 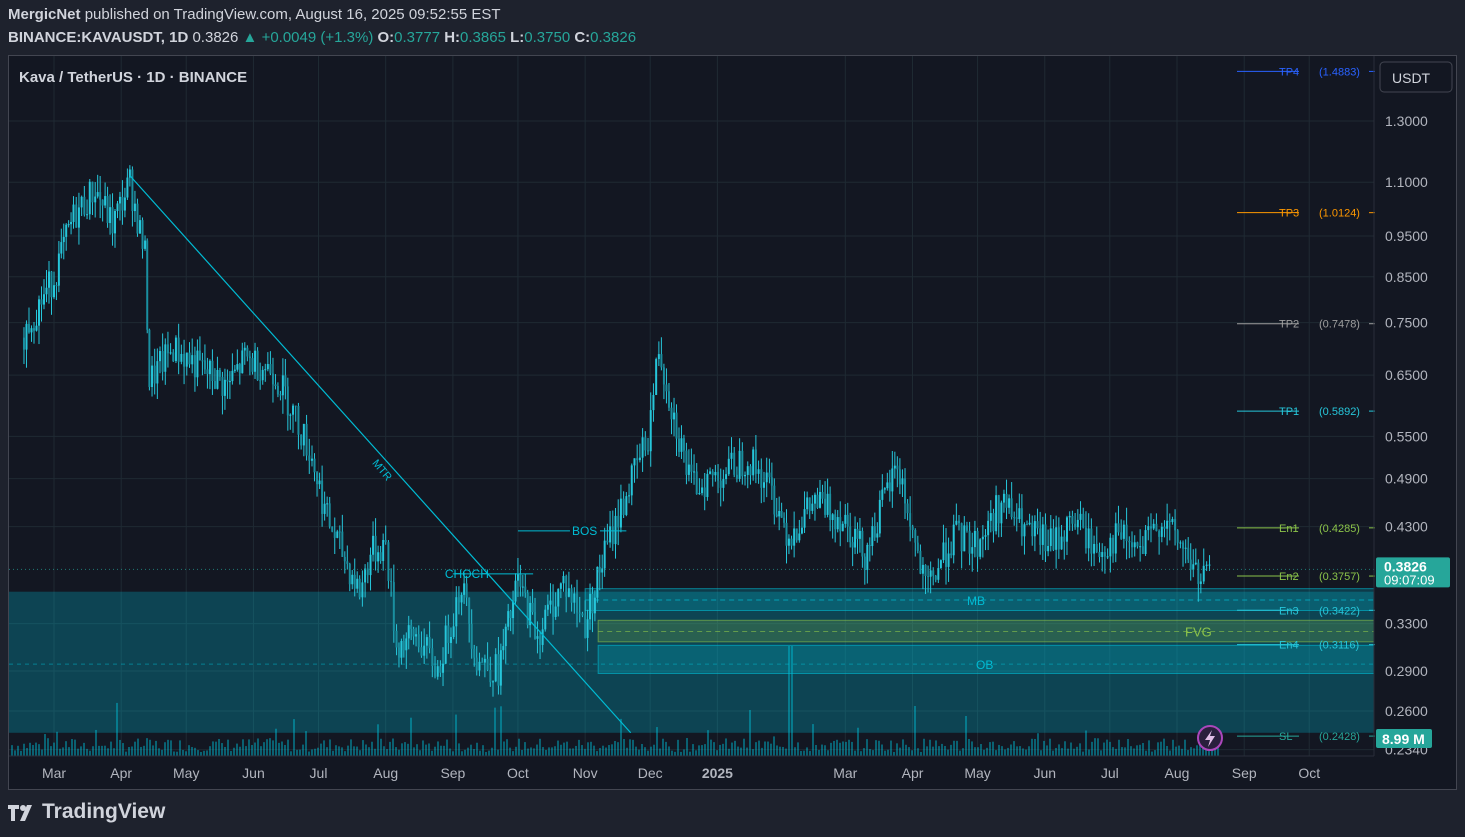 What do you see at coordinates (1411, 78) in the screenshot?
I see `currency-button-label: USDT` at bounding box center [1411, 78].